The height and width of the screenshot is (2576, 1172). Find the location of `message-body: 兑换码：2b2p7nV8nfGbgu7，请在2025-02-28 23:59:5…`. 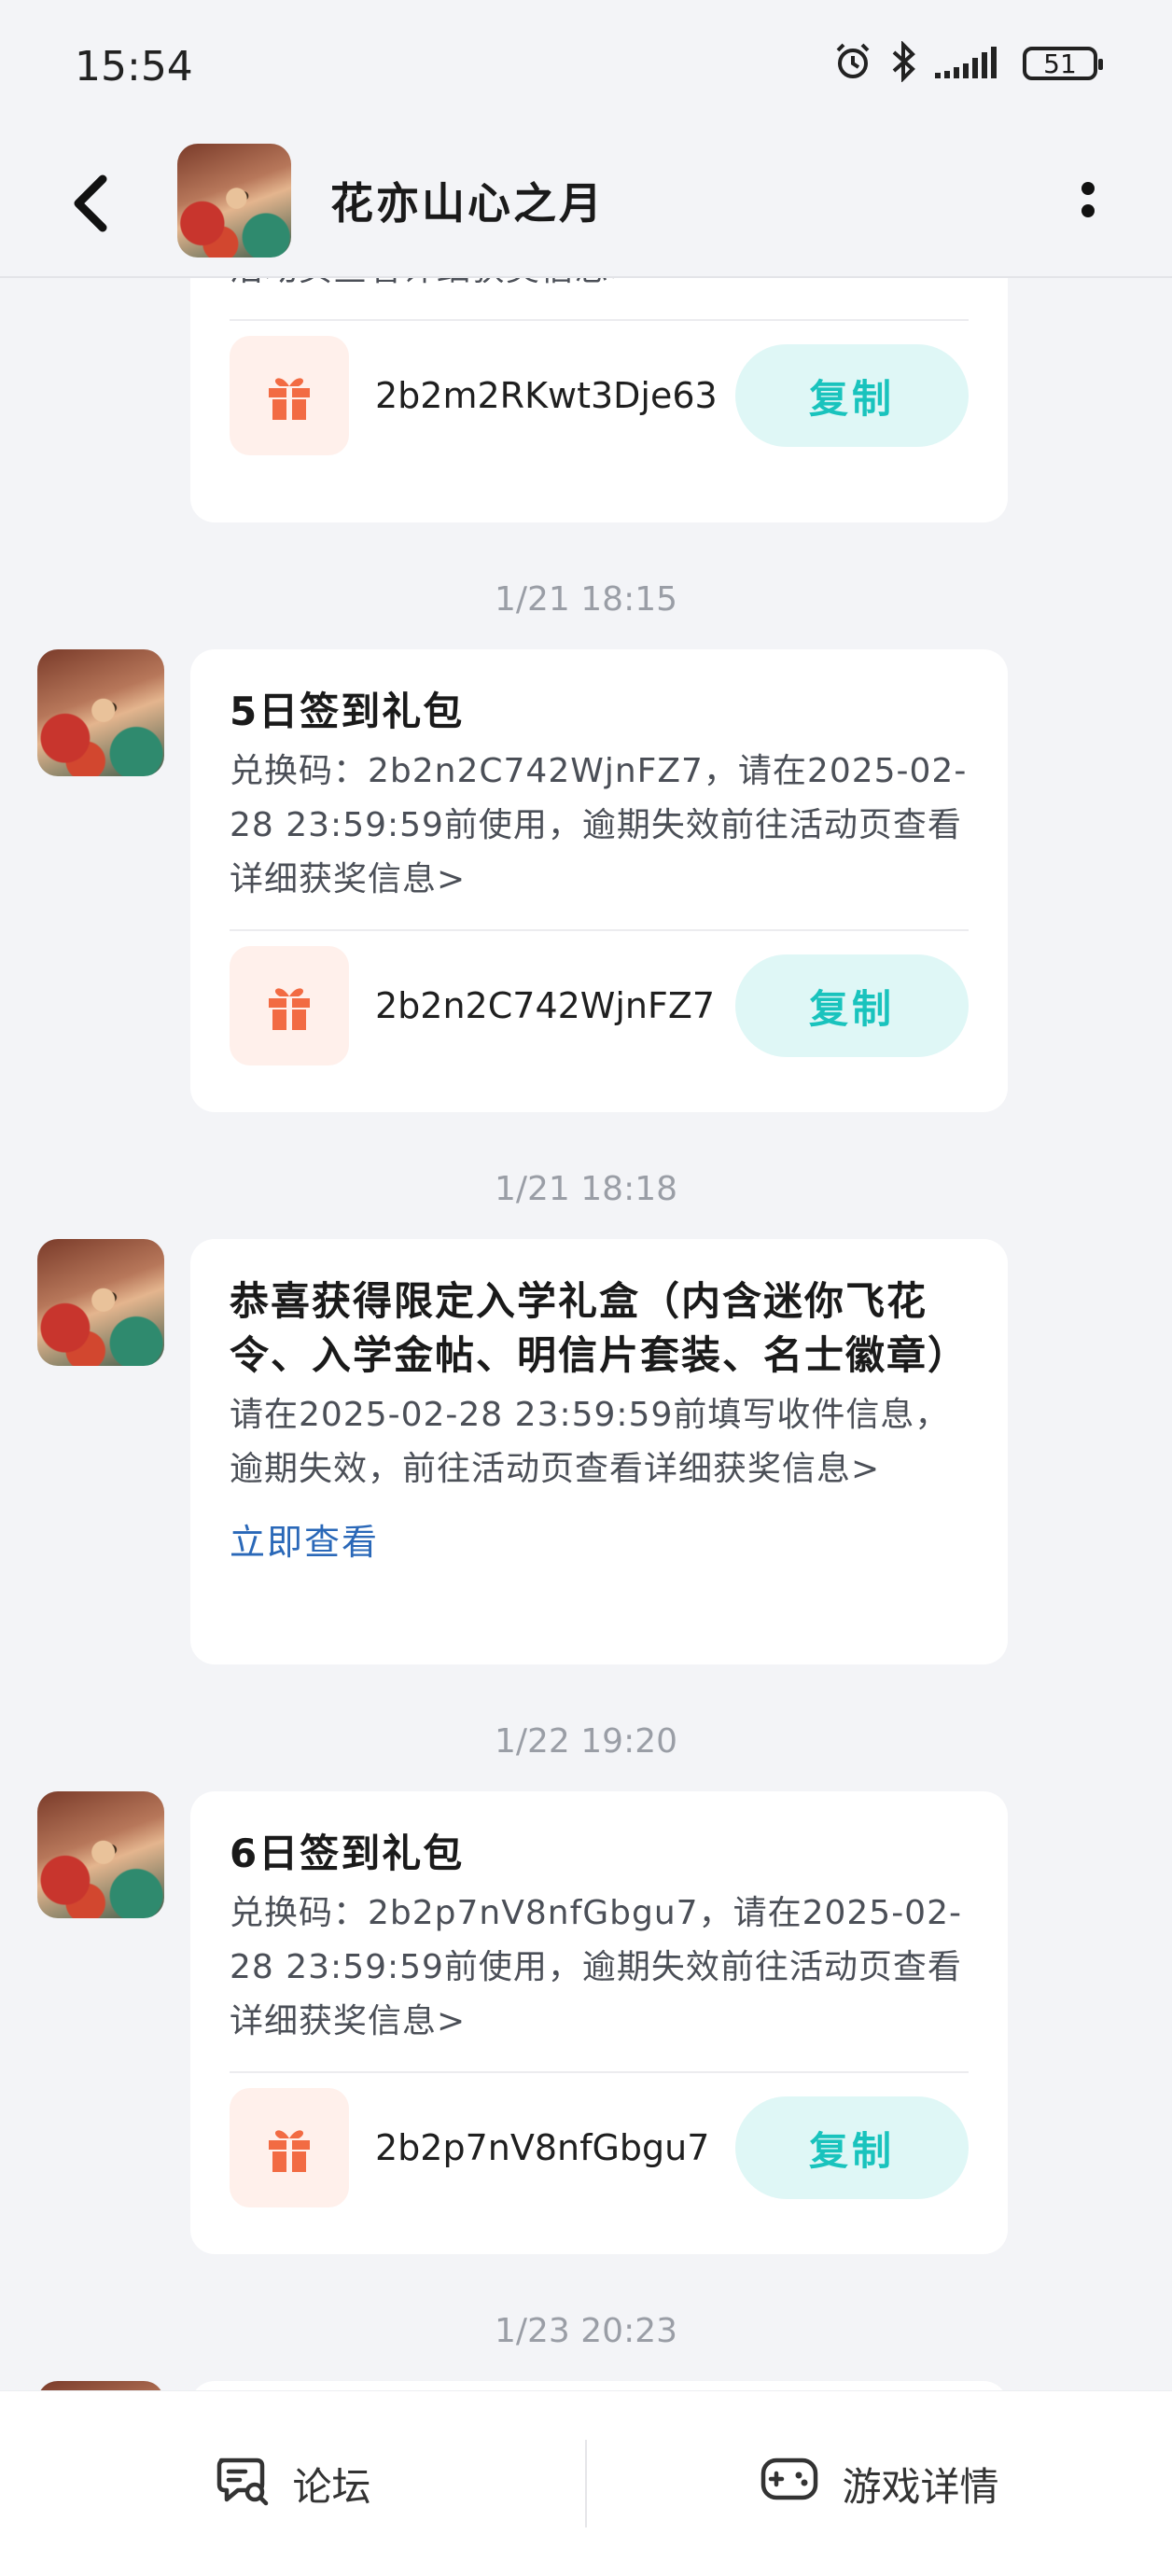

message-body: 兑换码：2b2p7nV8nfGbgu7，请在2025-02-28 23:59:5… is located at coordinates (596, 1967).